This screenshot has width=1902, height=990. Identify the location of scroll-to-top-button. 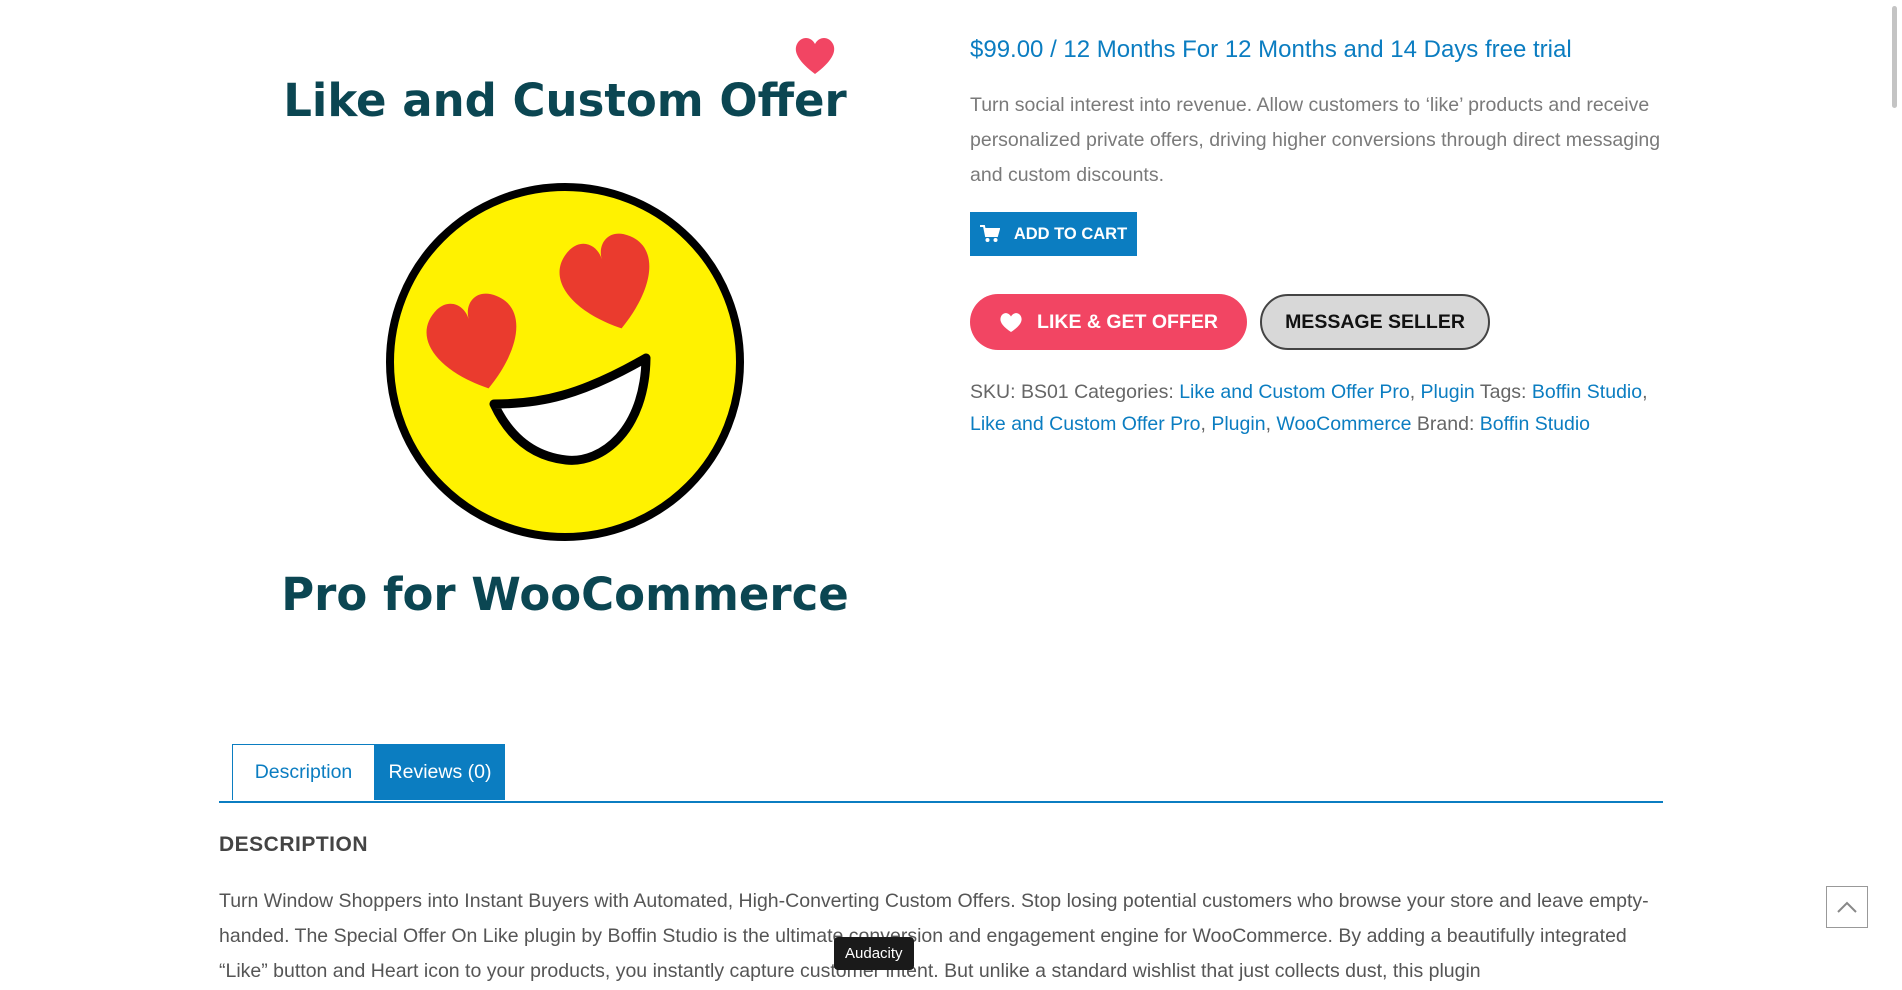
(1847, 907).